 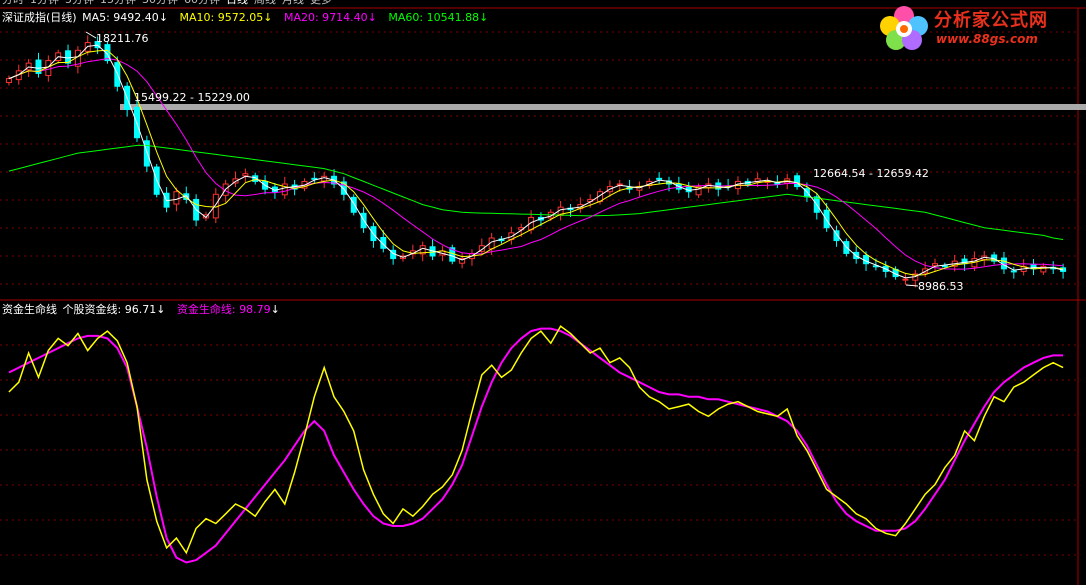 I want to click on ma20-arrow-icon: ↓, so click(x=372, y=17).